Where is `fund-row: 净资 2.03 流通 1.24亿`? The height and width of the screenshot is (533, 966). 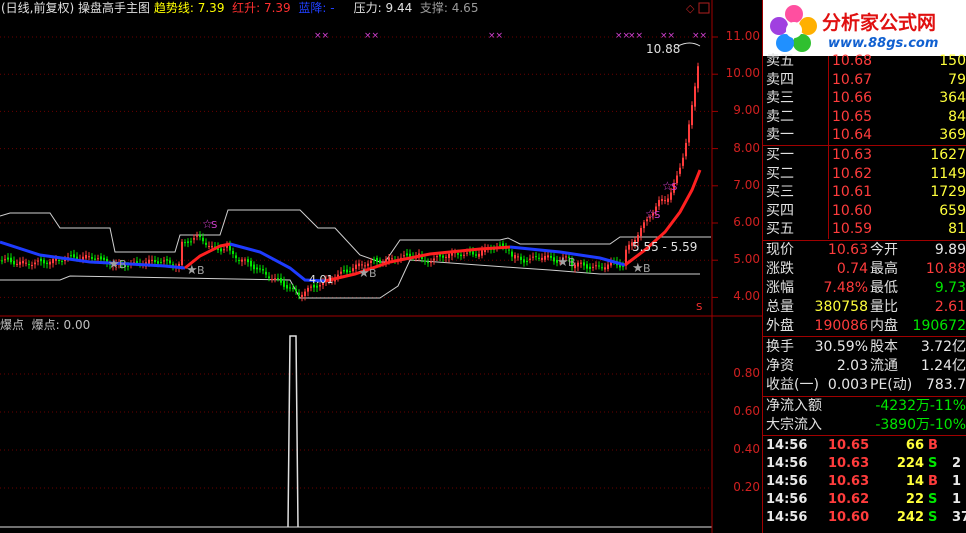 fund-row: 净资 2.03 流通 1.24亿 is located at coordinates (864, 366).